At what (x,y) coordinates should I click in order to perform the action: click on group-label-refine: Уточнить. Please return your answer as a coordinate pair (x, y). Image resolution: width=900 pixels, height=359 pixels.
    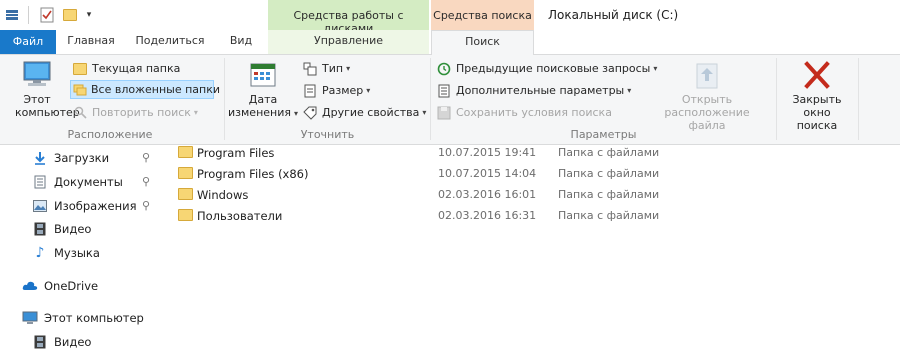
    Looking at the image, I should click on (327, 134).